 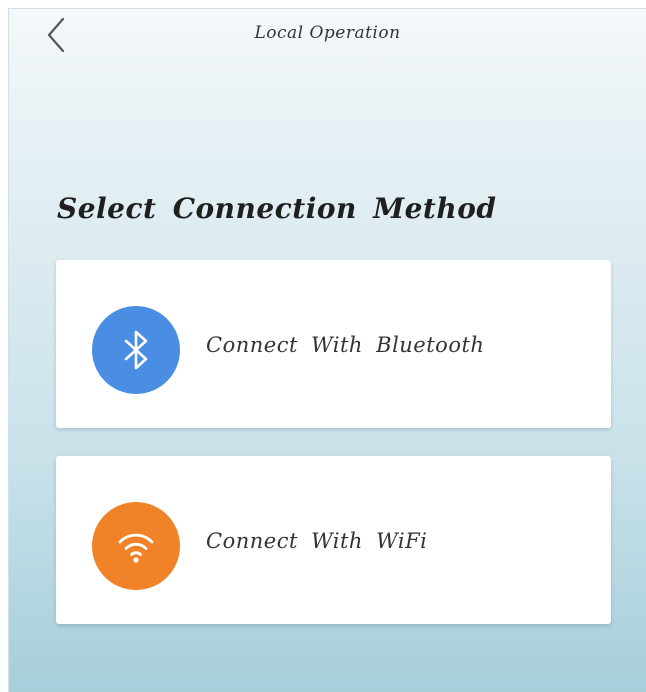 I want to click on page-title: Local Operation, so click(x=327, y=33).